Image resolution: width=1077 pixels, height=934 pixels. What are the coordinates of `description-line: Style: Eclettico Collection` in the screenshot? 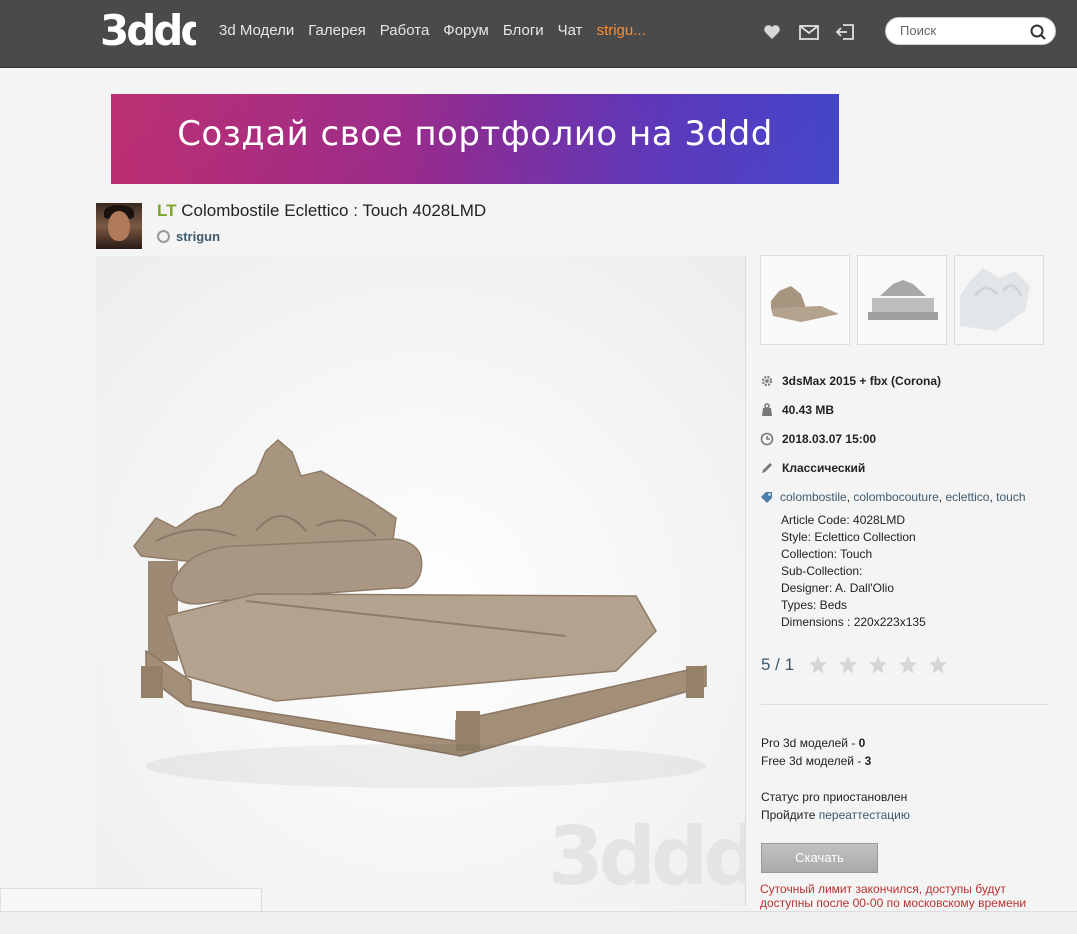 It's located at (848, 537).